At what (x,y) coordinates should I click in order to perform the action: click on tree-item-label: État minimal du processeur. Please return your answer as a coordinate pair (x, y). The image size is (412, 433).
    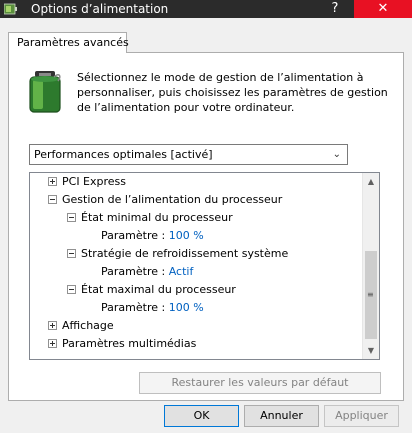
    Looking at the image, I should click on (157, 217).